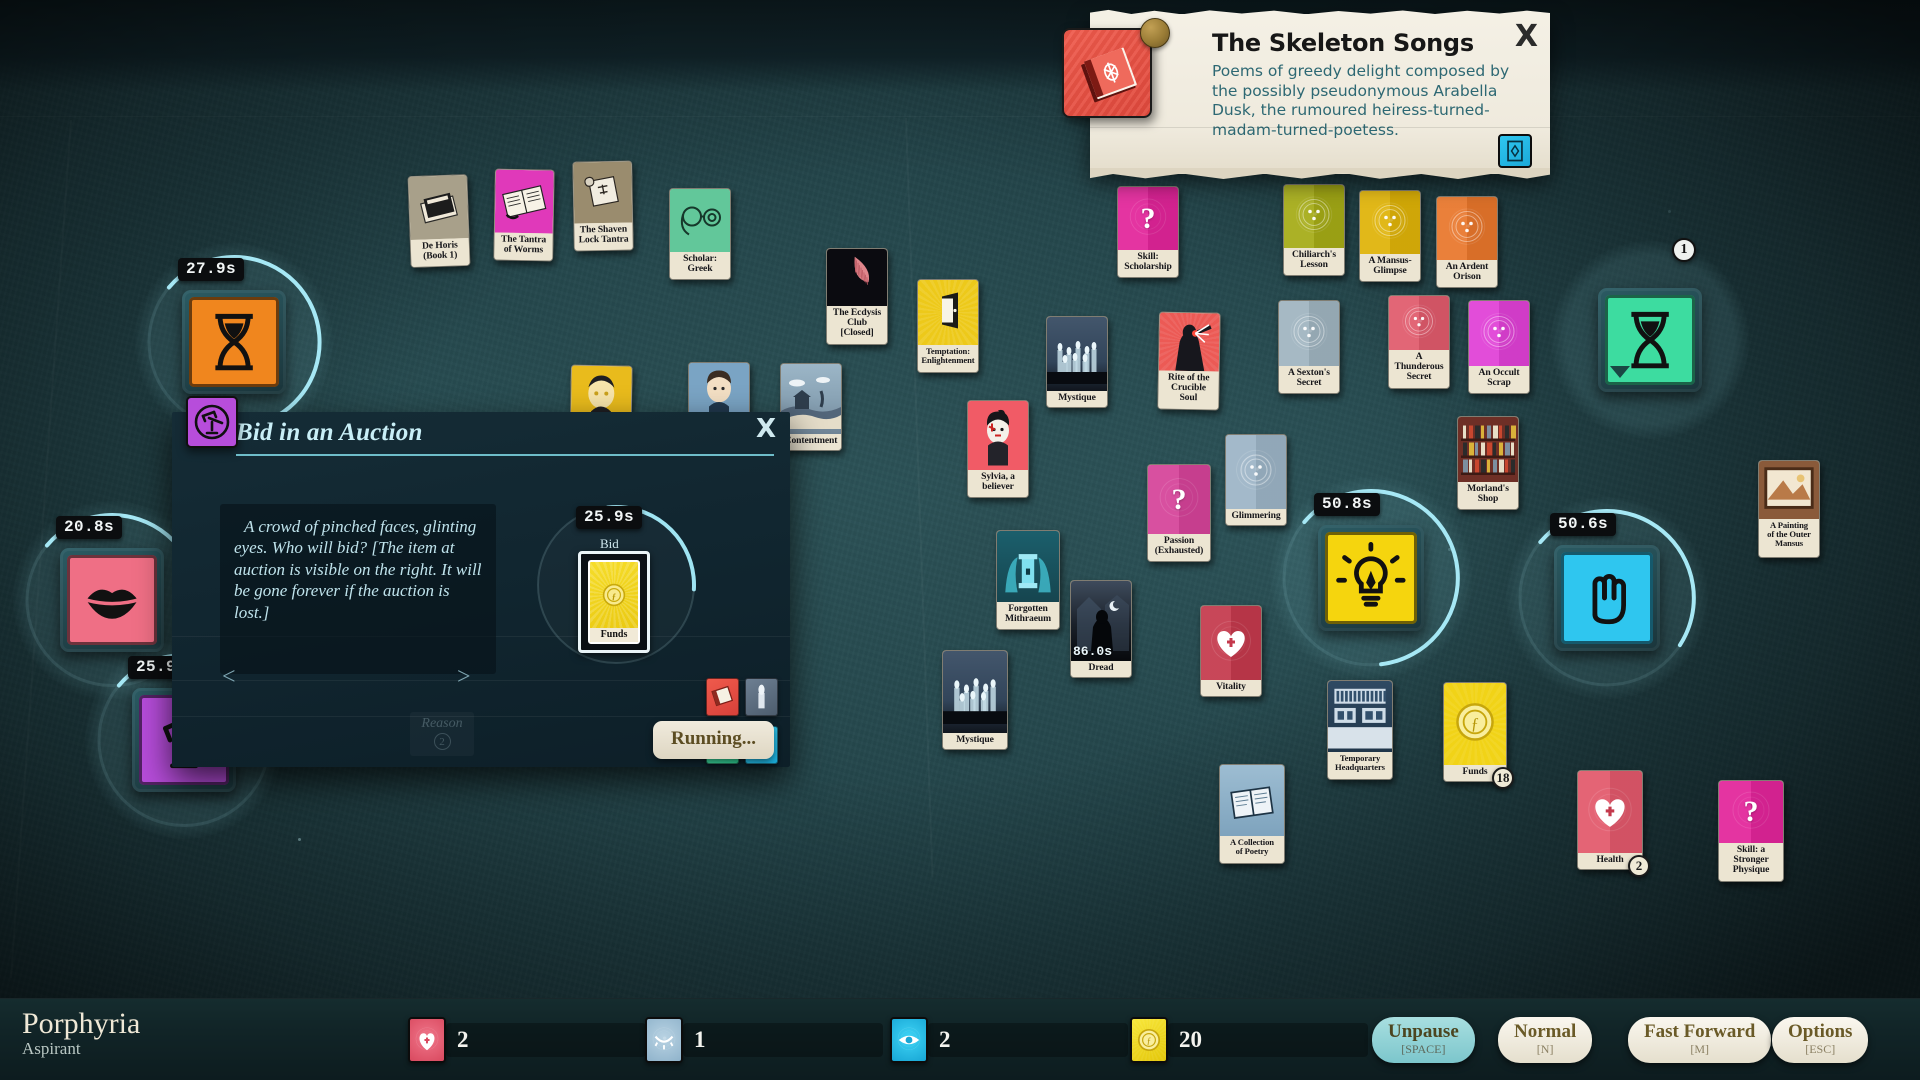  I want to click on card-mansus-glimpse: A Mansus- Glimpse, so click(1390, 236).